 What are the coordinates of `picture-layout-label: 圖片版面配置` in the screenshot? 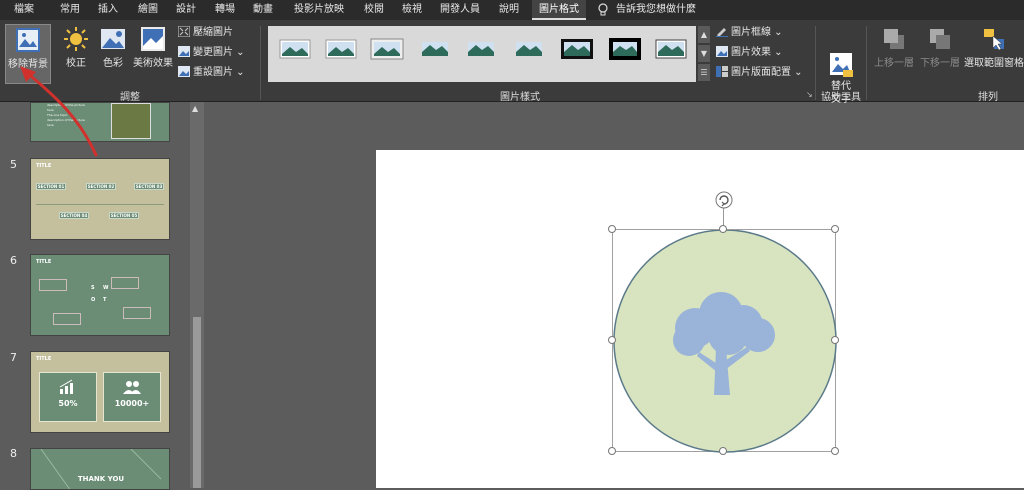 It's located at (761, 72).